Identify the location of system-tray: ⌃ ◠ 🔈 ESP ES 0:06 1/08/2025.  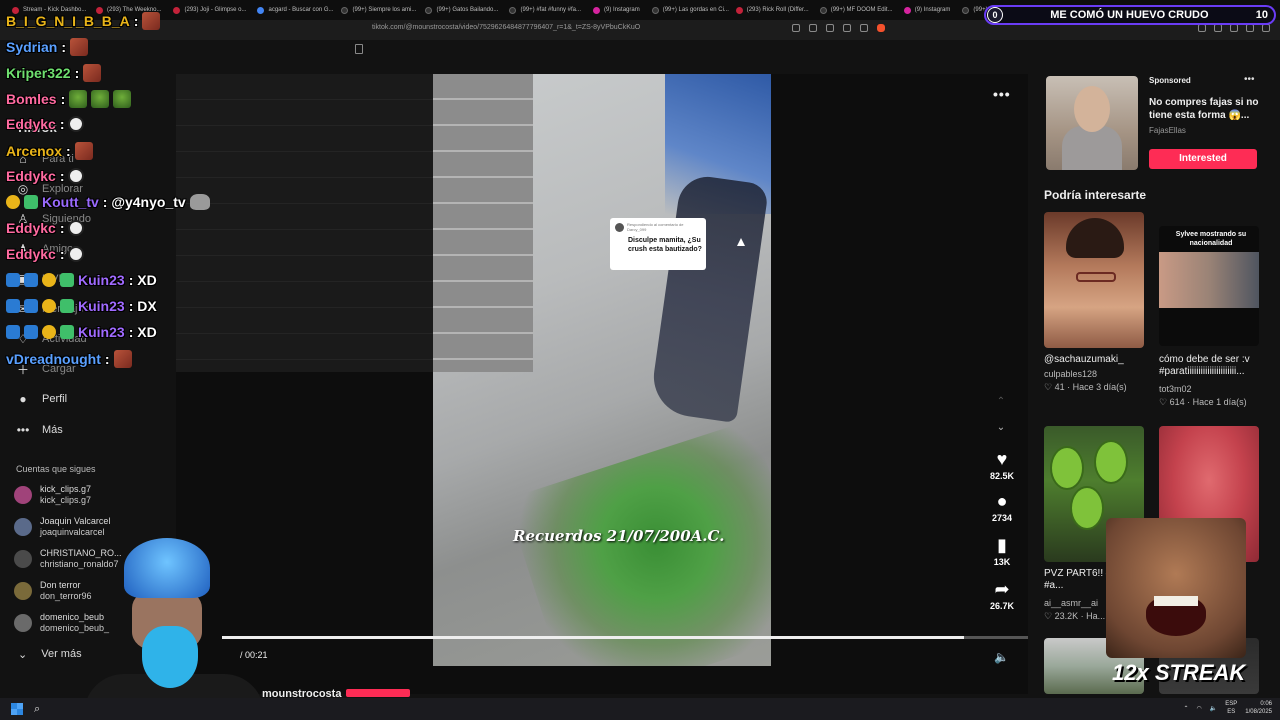
(1228, 708).